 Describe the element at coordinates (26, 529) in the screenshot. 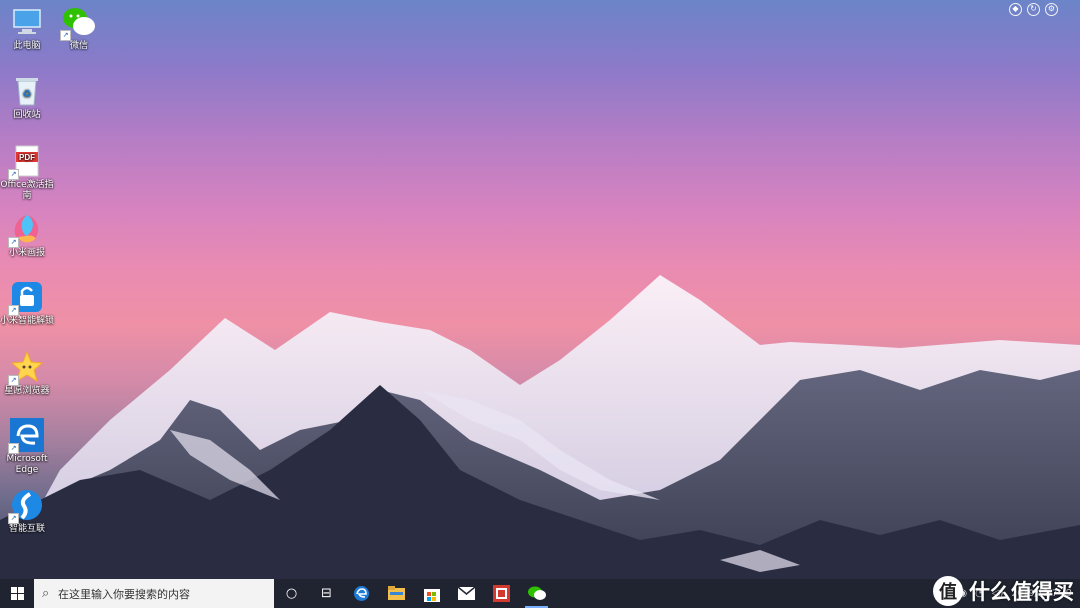

I see `desktop-icon-label: 智能互联` at that location.